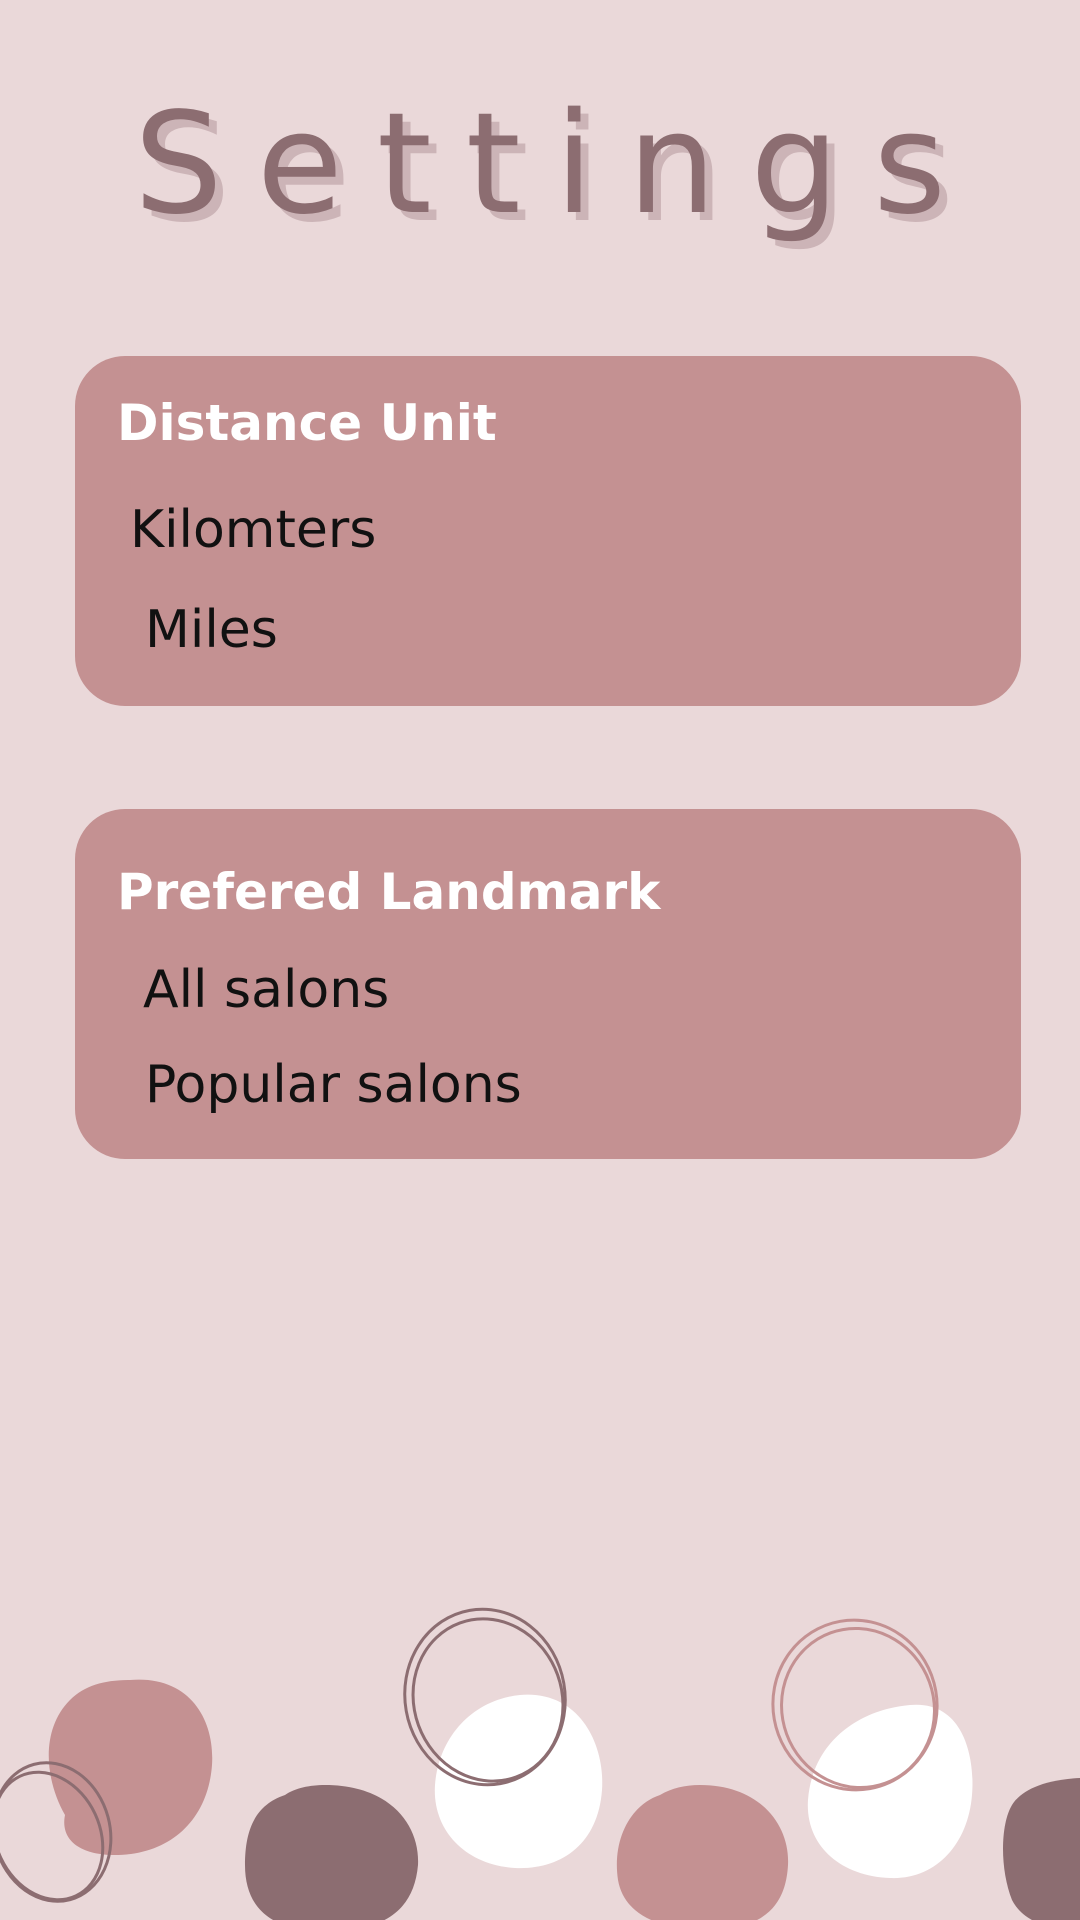 This screenshot has height=1920, width=1080. Describe the element at coordinates (211, 630) in the screenshot. I see `option-miles: Miles` at that location.